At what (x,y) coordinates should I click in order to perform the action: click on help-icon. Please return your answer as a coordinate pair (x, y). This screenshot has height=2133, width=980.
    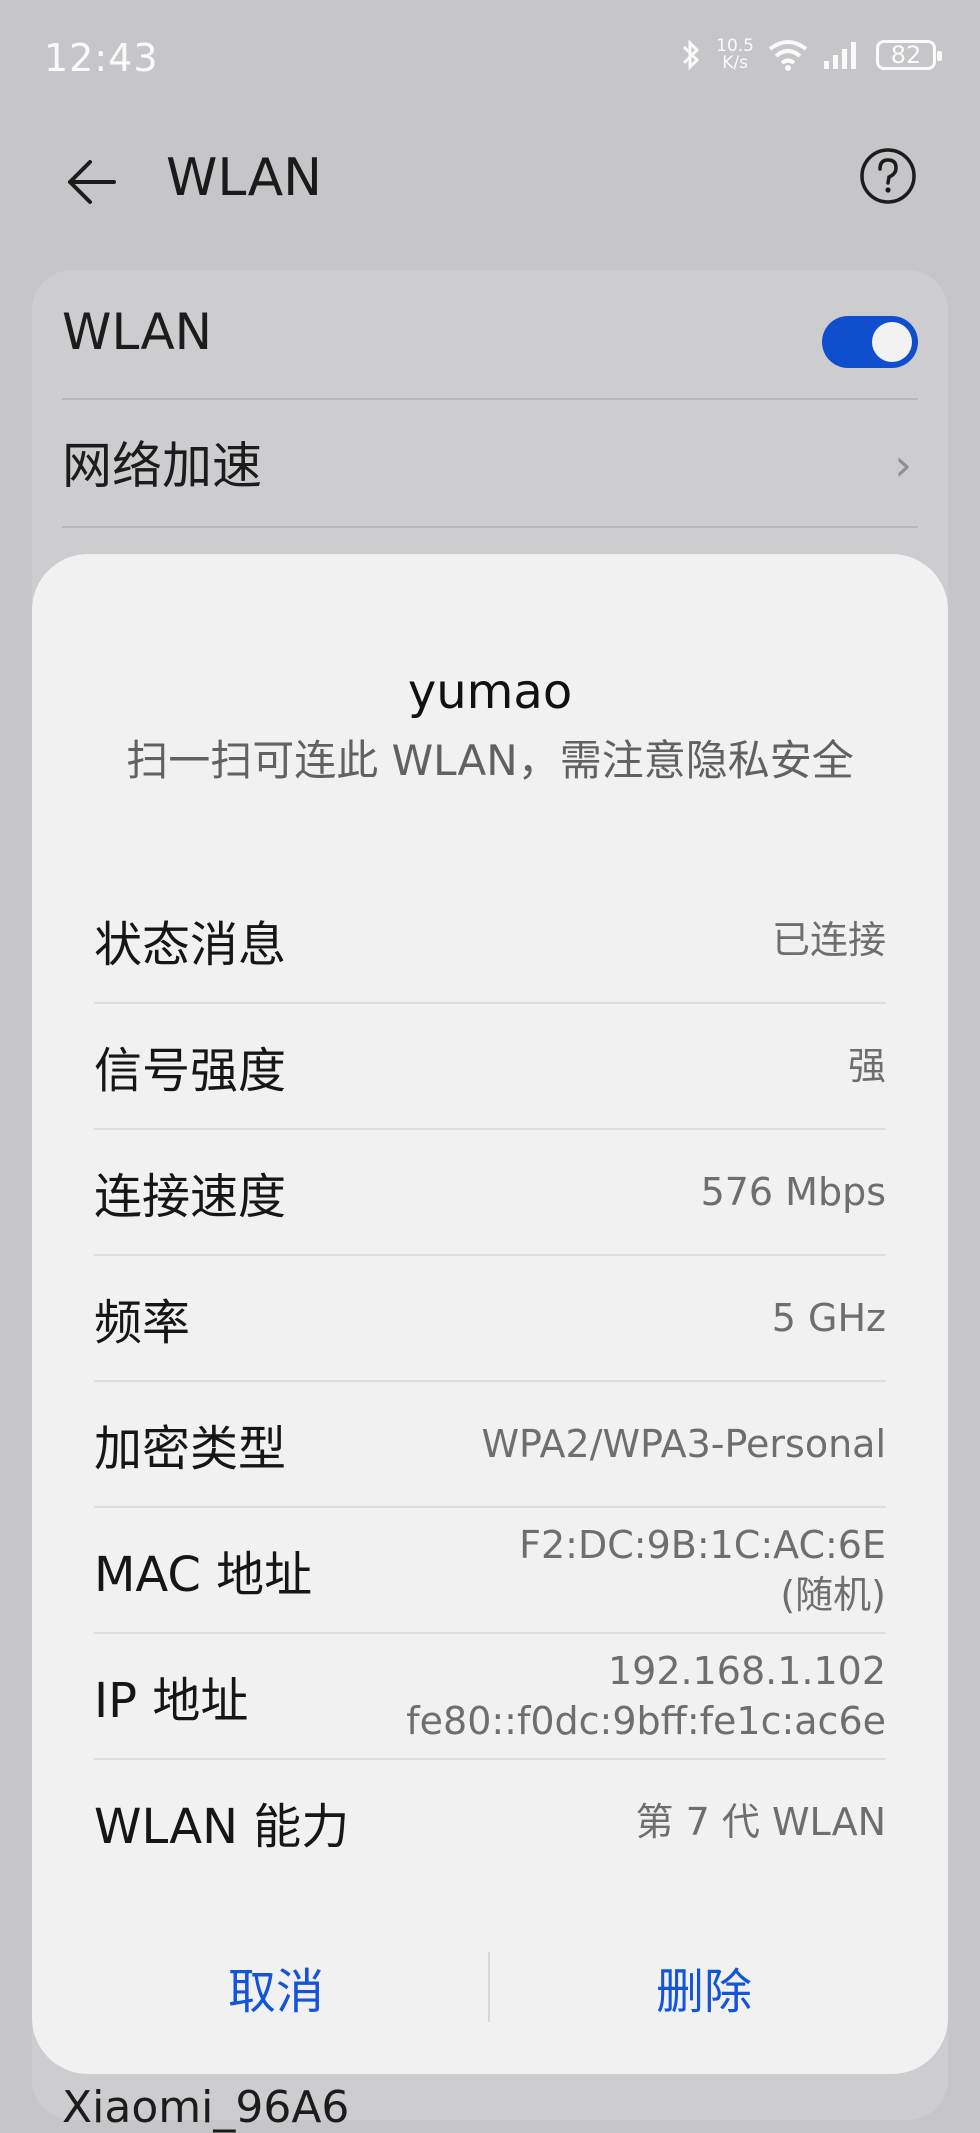
    Looking at the image, I should click on (888, 176).